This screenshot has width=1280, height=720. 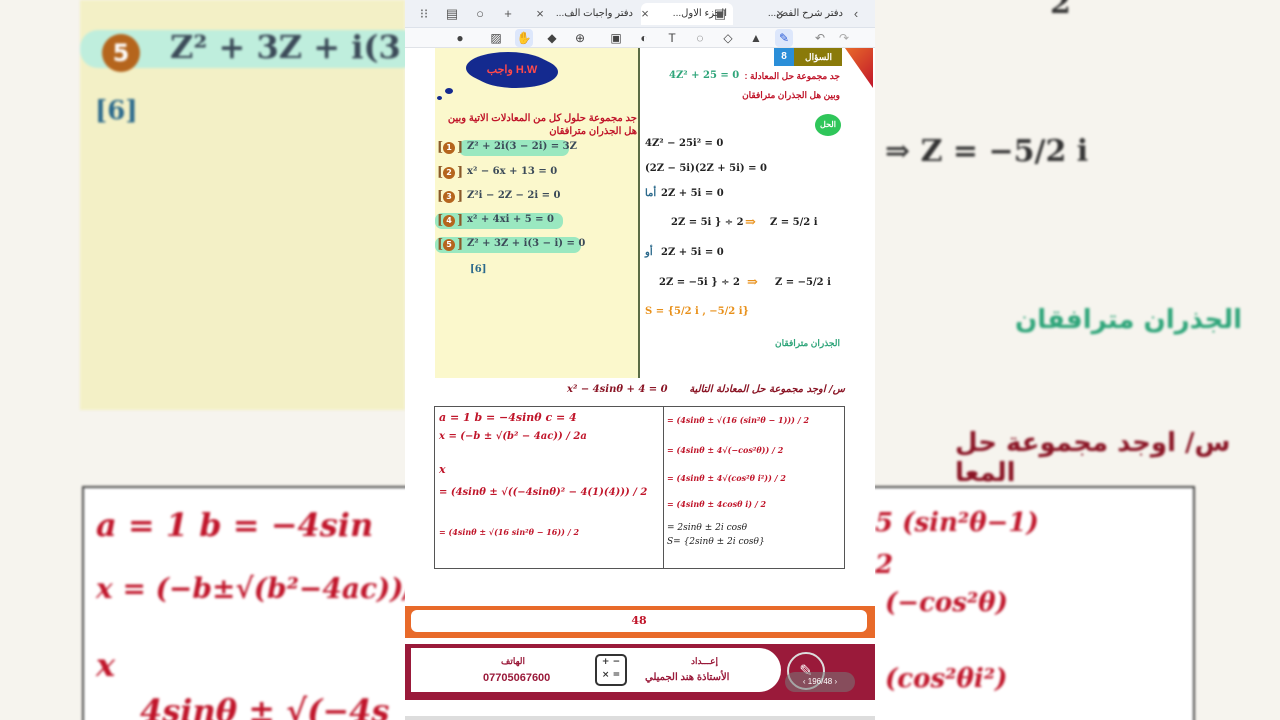 What do you see at coordinates (791, 95) in the screenshot?
I see `question-subtext: وبين هل الجذران مترافقان` at bounding box center [791, 95].